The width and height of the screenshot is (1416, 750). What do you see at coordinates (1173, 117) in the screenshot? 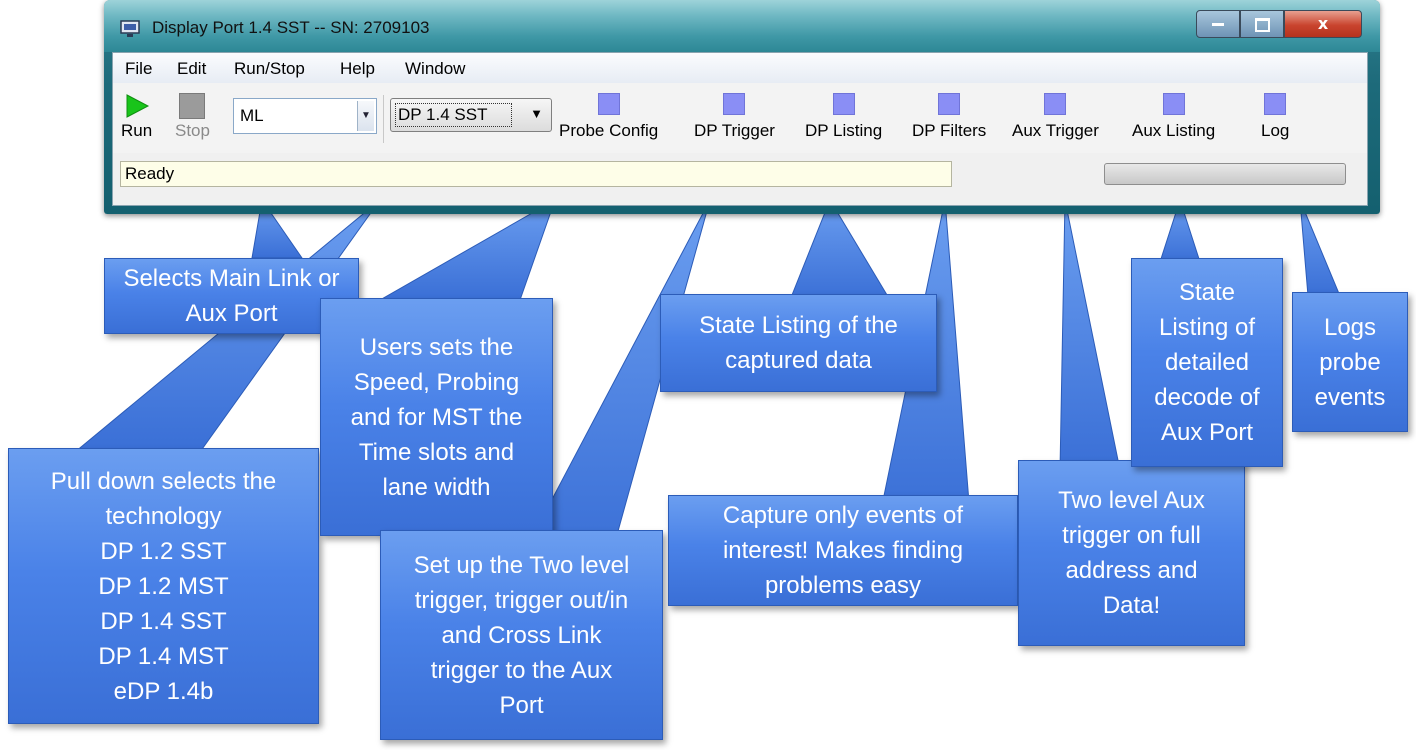
I see `aux-listing-button: Aux Listing` at bounding box center [1173, 117].